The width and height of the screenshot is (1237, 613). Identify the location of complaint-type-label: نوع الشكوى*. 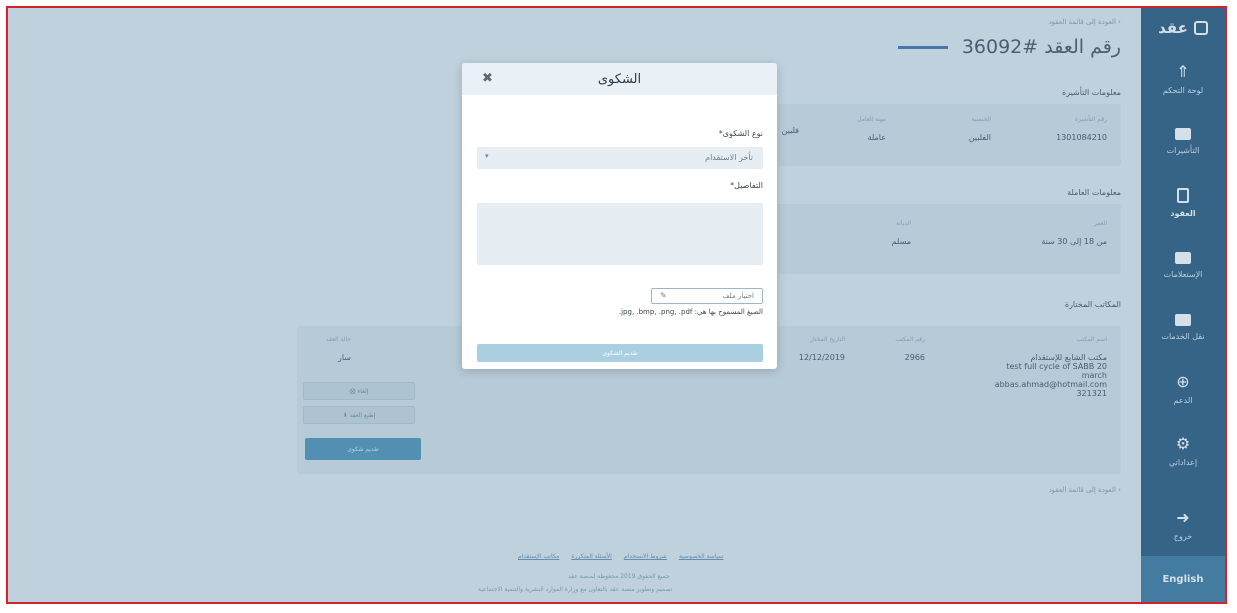
(740, 133).